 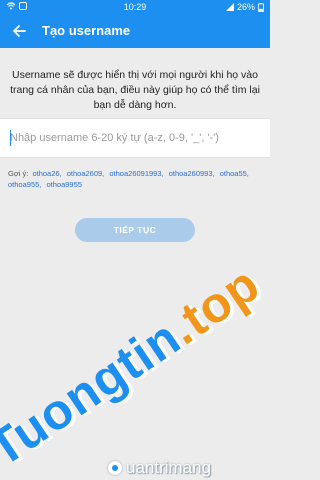 What do you see at coordinates (69, 411) in the screenshot?
I see `watermark-part-1: Tuong` at bounding box center [69, 411].